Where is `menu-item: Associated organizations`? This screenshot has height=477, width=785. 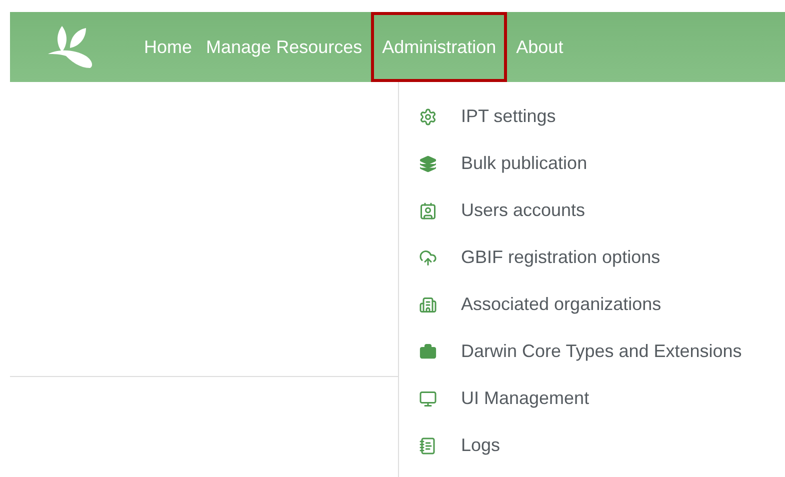 menu-item: Associated organizations is located at coordinates (580, 304).